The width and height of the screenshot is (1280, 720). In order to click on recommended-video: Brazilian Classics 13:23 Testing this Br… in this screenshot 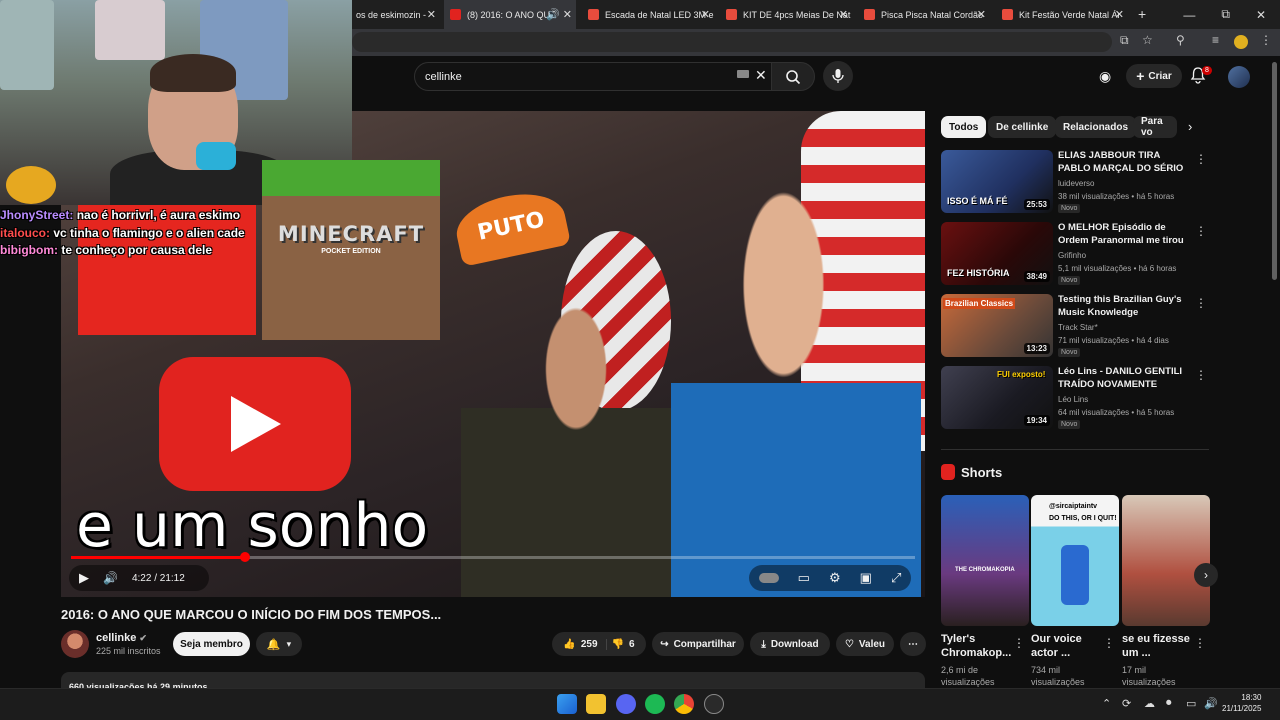, I will do `click(1076, 327)`.